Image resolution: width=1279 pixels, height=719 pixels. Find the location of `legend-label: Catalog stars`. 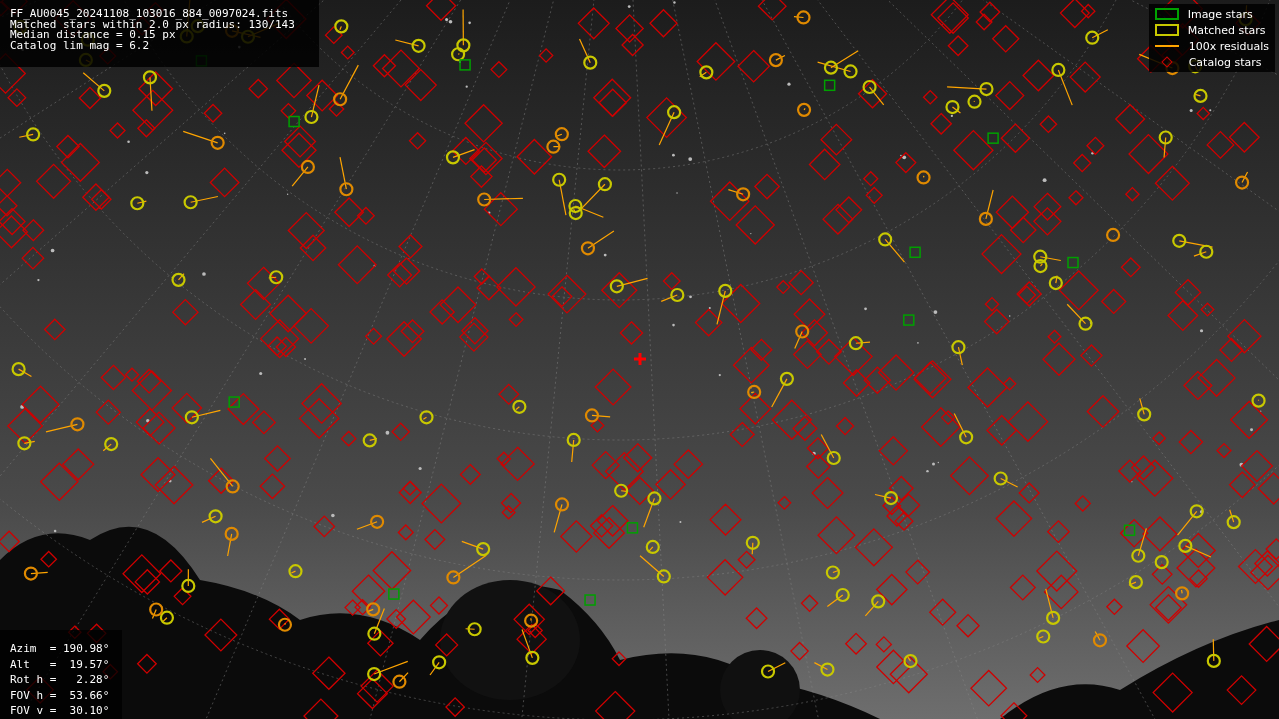

legend-label: Catalog stars is located at coordinates (1225, 62).